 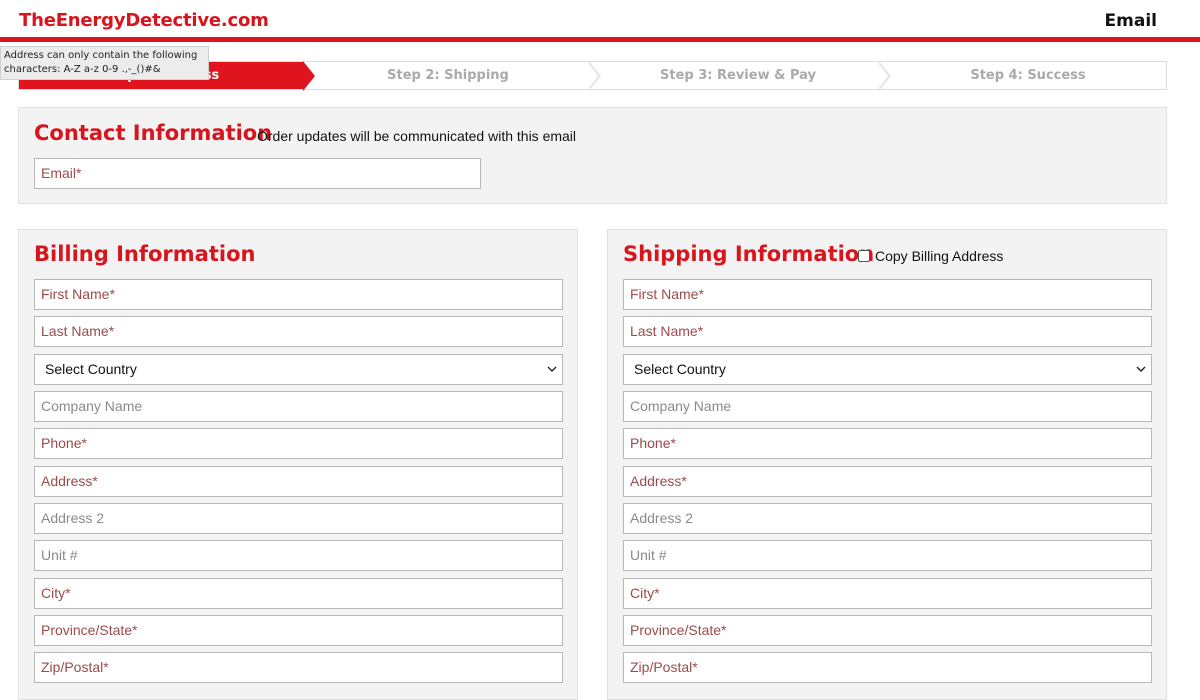 What do you see at coordinates (887, 294) in the screenshot?
I see `shipping-first-name-field: First Name*` at bounding box center [887, 294].